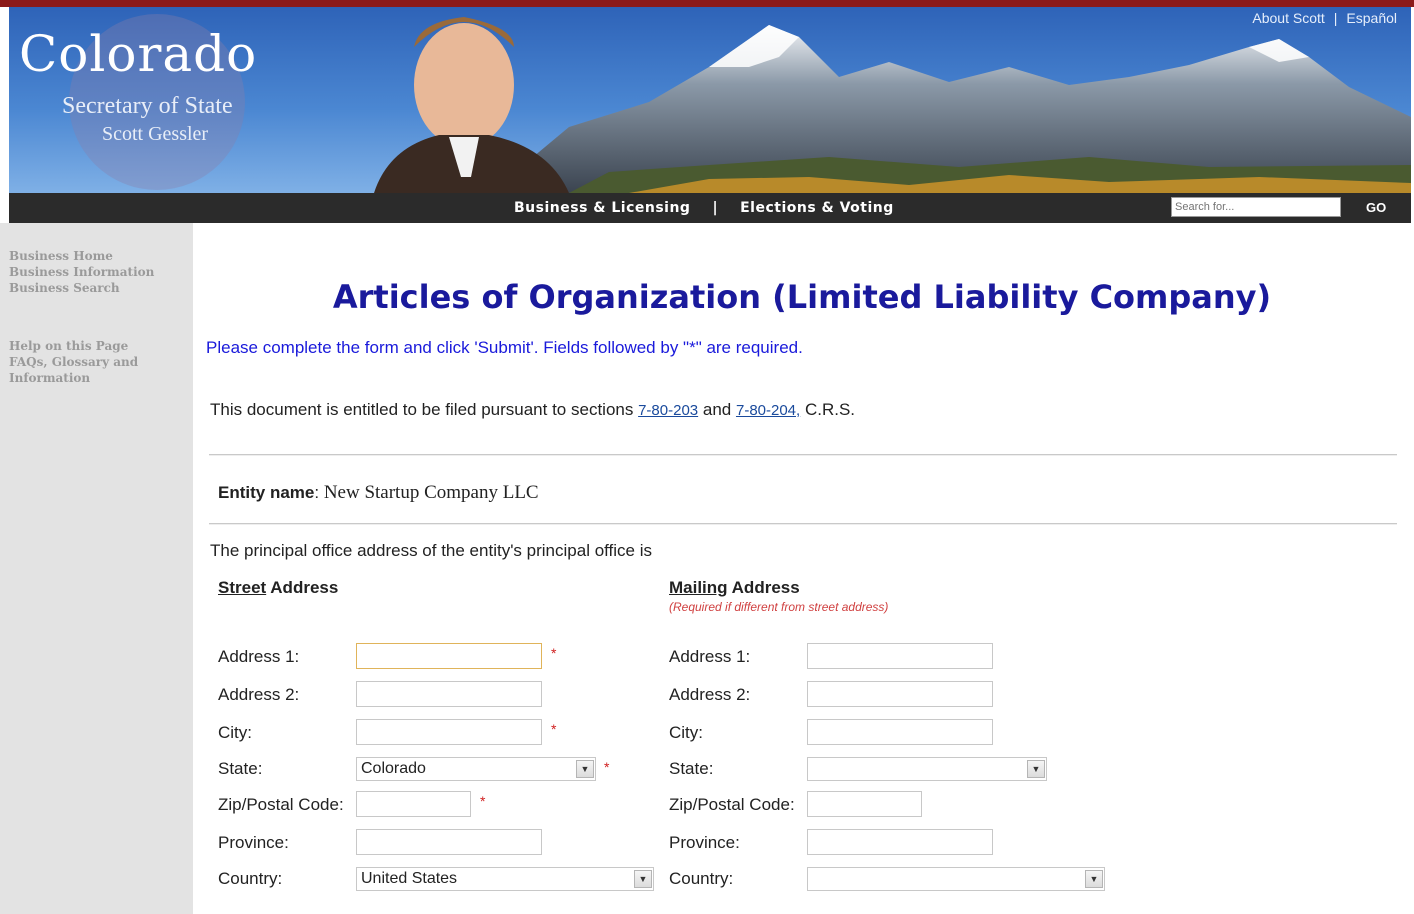 This screenshot has height=914, width=1414. Describe the element at coordinates (704, 208) in the screenshot. I see `nav-links: Business & Licensing | Elections & Voting` at that location.